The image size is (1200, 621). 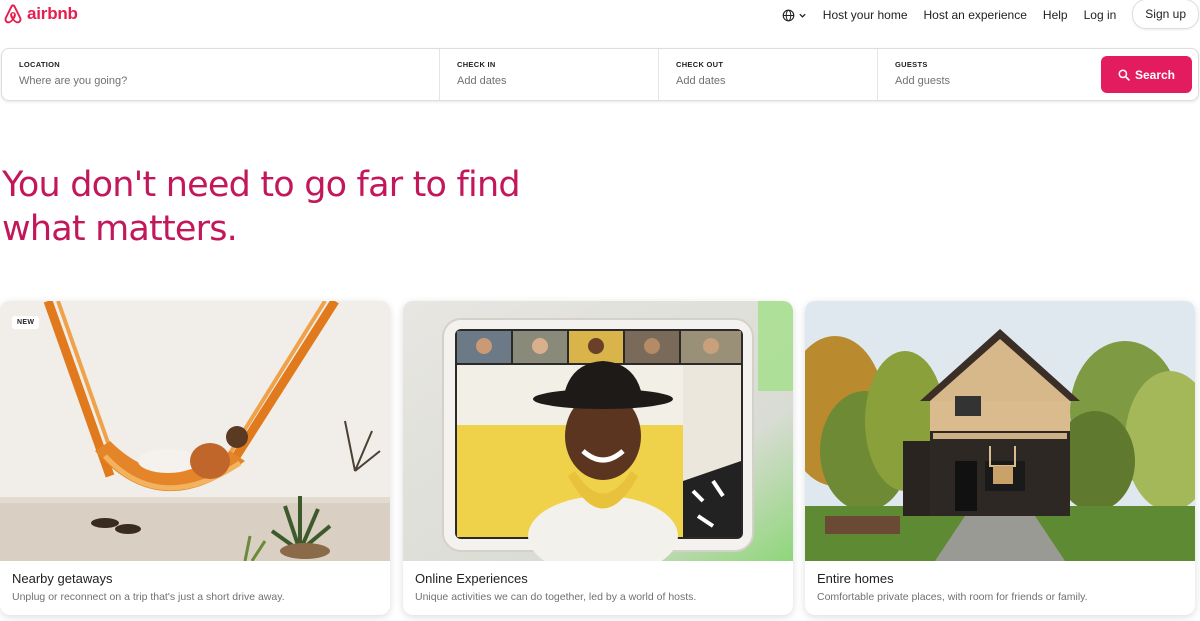 I want to click on card-title: Nearby getaways, so click(x=62, y=578).